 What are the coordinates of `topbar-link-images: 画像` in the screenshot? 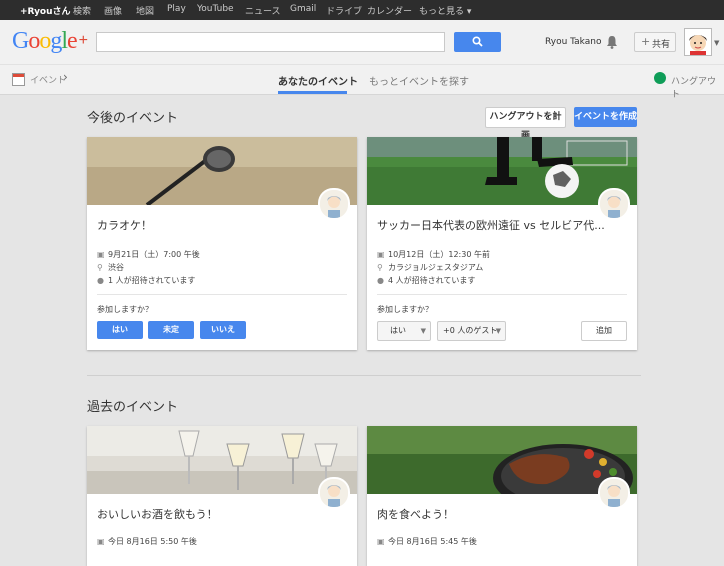 It's located at (113, 10).